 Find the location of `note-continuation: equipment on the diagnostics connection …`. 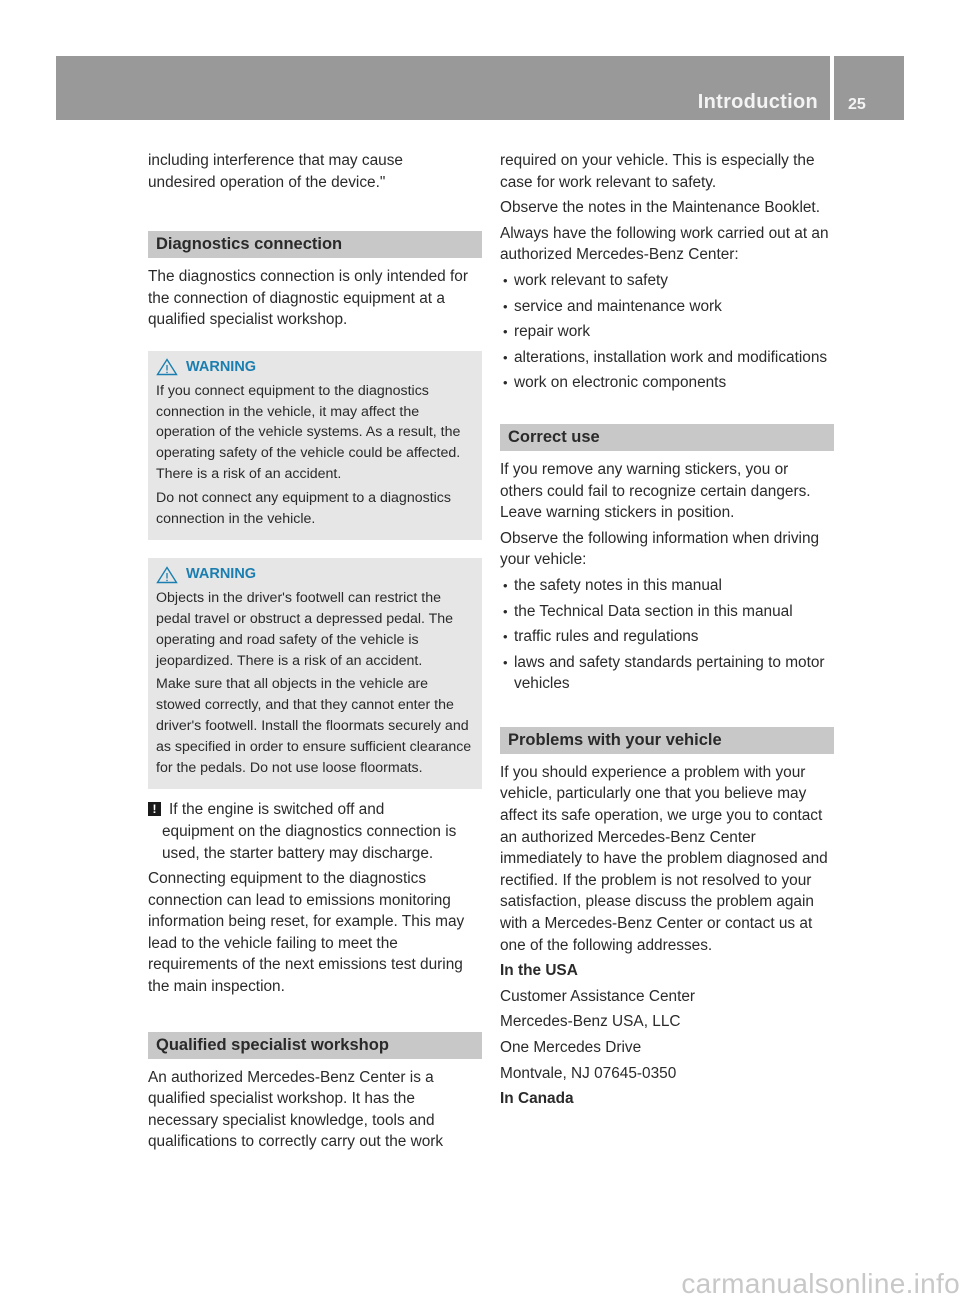

note-continuation: equipment on the diagnostics connection … is located at coordinates (309, 842).